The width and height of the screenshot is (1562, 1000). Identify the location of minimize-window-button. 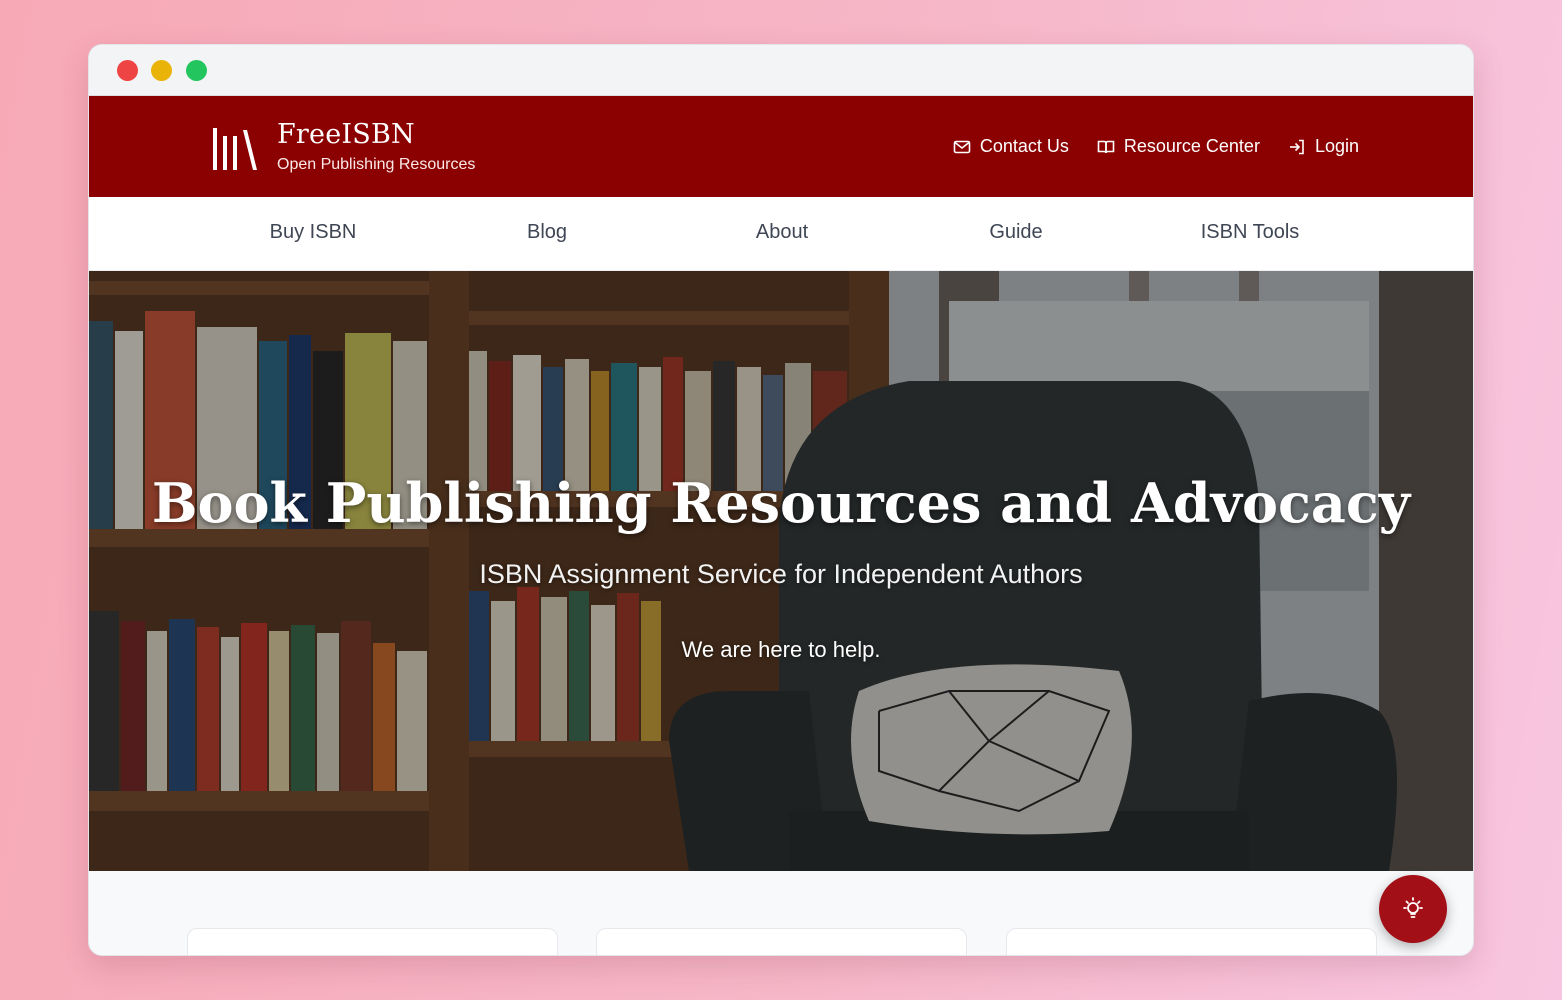
(161, 70).